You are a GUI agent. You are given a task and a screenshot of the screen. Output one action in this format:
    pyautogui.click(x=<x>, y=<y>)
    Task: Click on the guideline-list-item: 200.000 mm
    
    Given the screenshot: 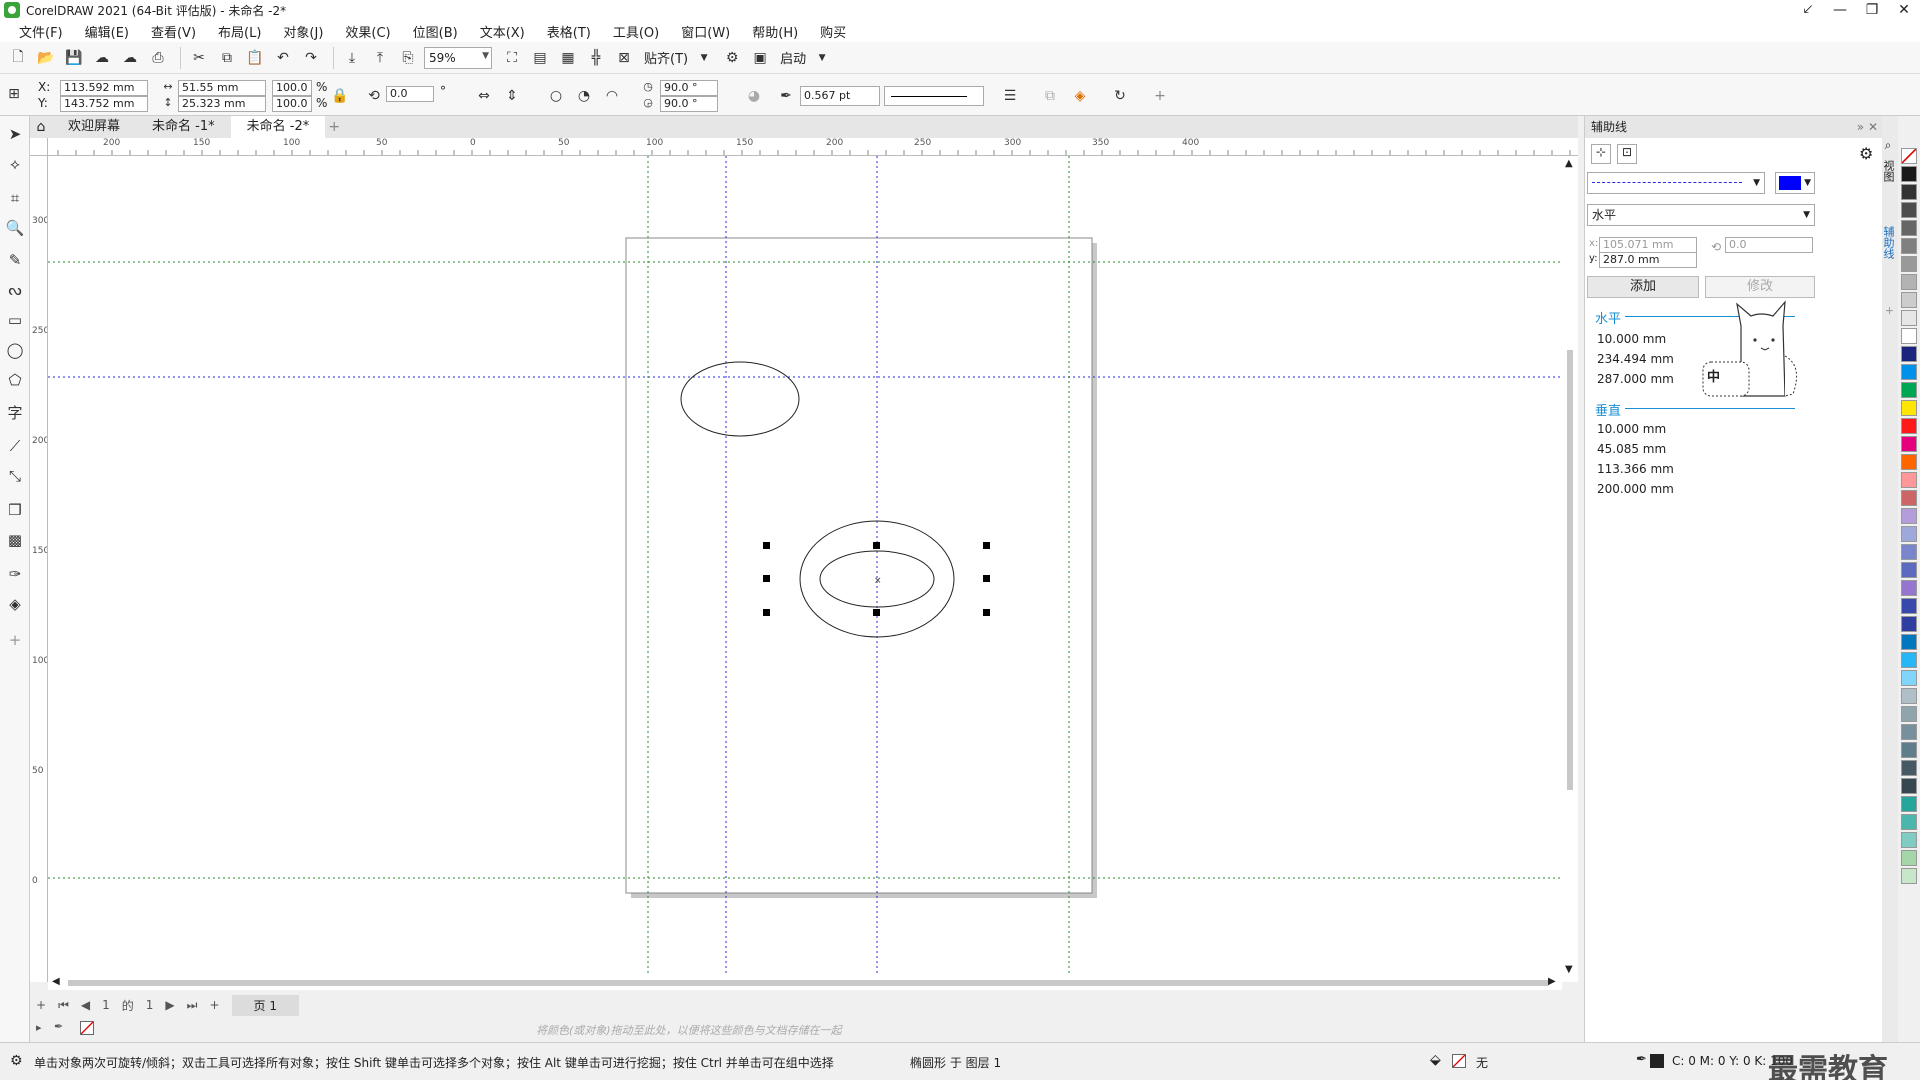 What is the action you would take?
    pyautogui.click(x=1635, y=489)
    